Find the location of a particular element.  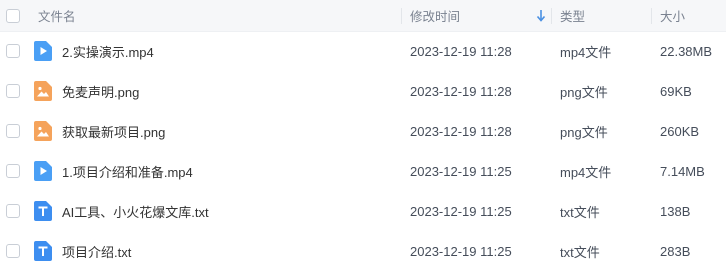

file-name-cell: 项目介绍.txt is located at coordinates (215, 251).